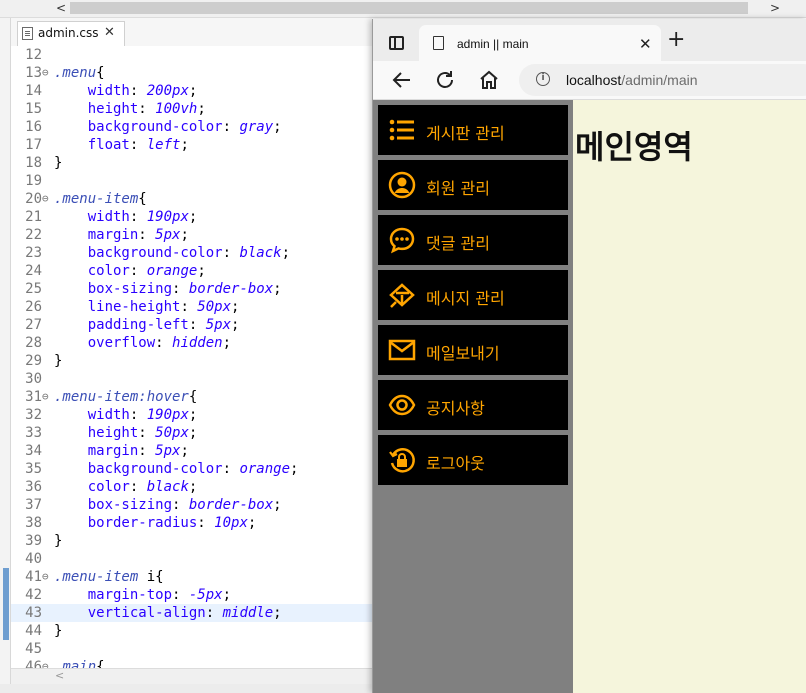 Image resolution: width=806 pixels, height=693 pixels. Describe the element at coordinates (540, 43) in the screenshot. I see `browser-tab-admin-main: admin || main ✕` at that location.